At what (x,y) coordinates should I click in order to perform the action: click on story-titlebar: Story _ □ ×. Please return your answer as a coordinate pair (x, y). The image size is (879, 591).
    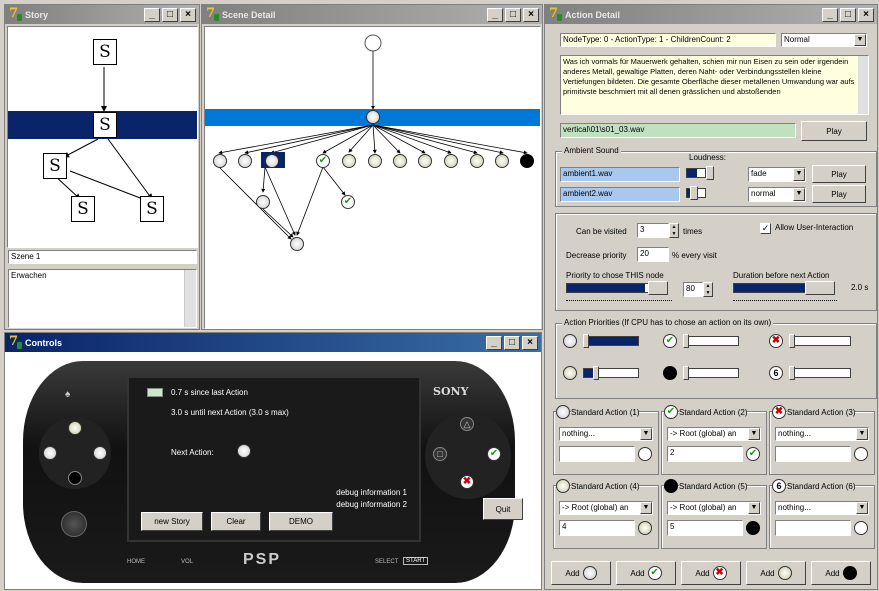
    Looking at the image, I should click on (102, 14).